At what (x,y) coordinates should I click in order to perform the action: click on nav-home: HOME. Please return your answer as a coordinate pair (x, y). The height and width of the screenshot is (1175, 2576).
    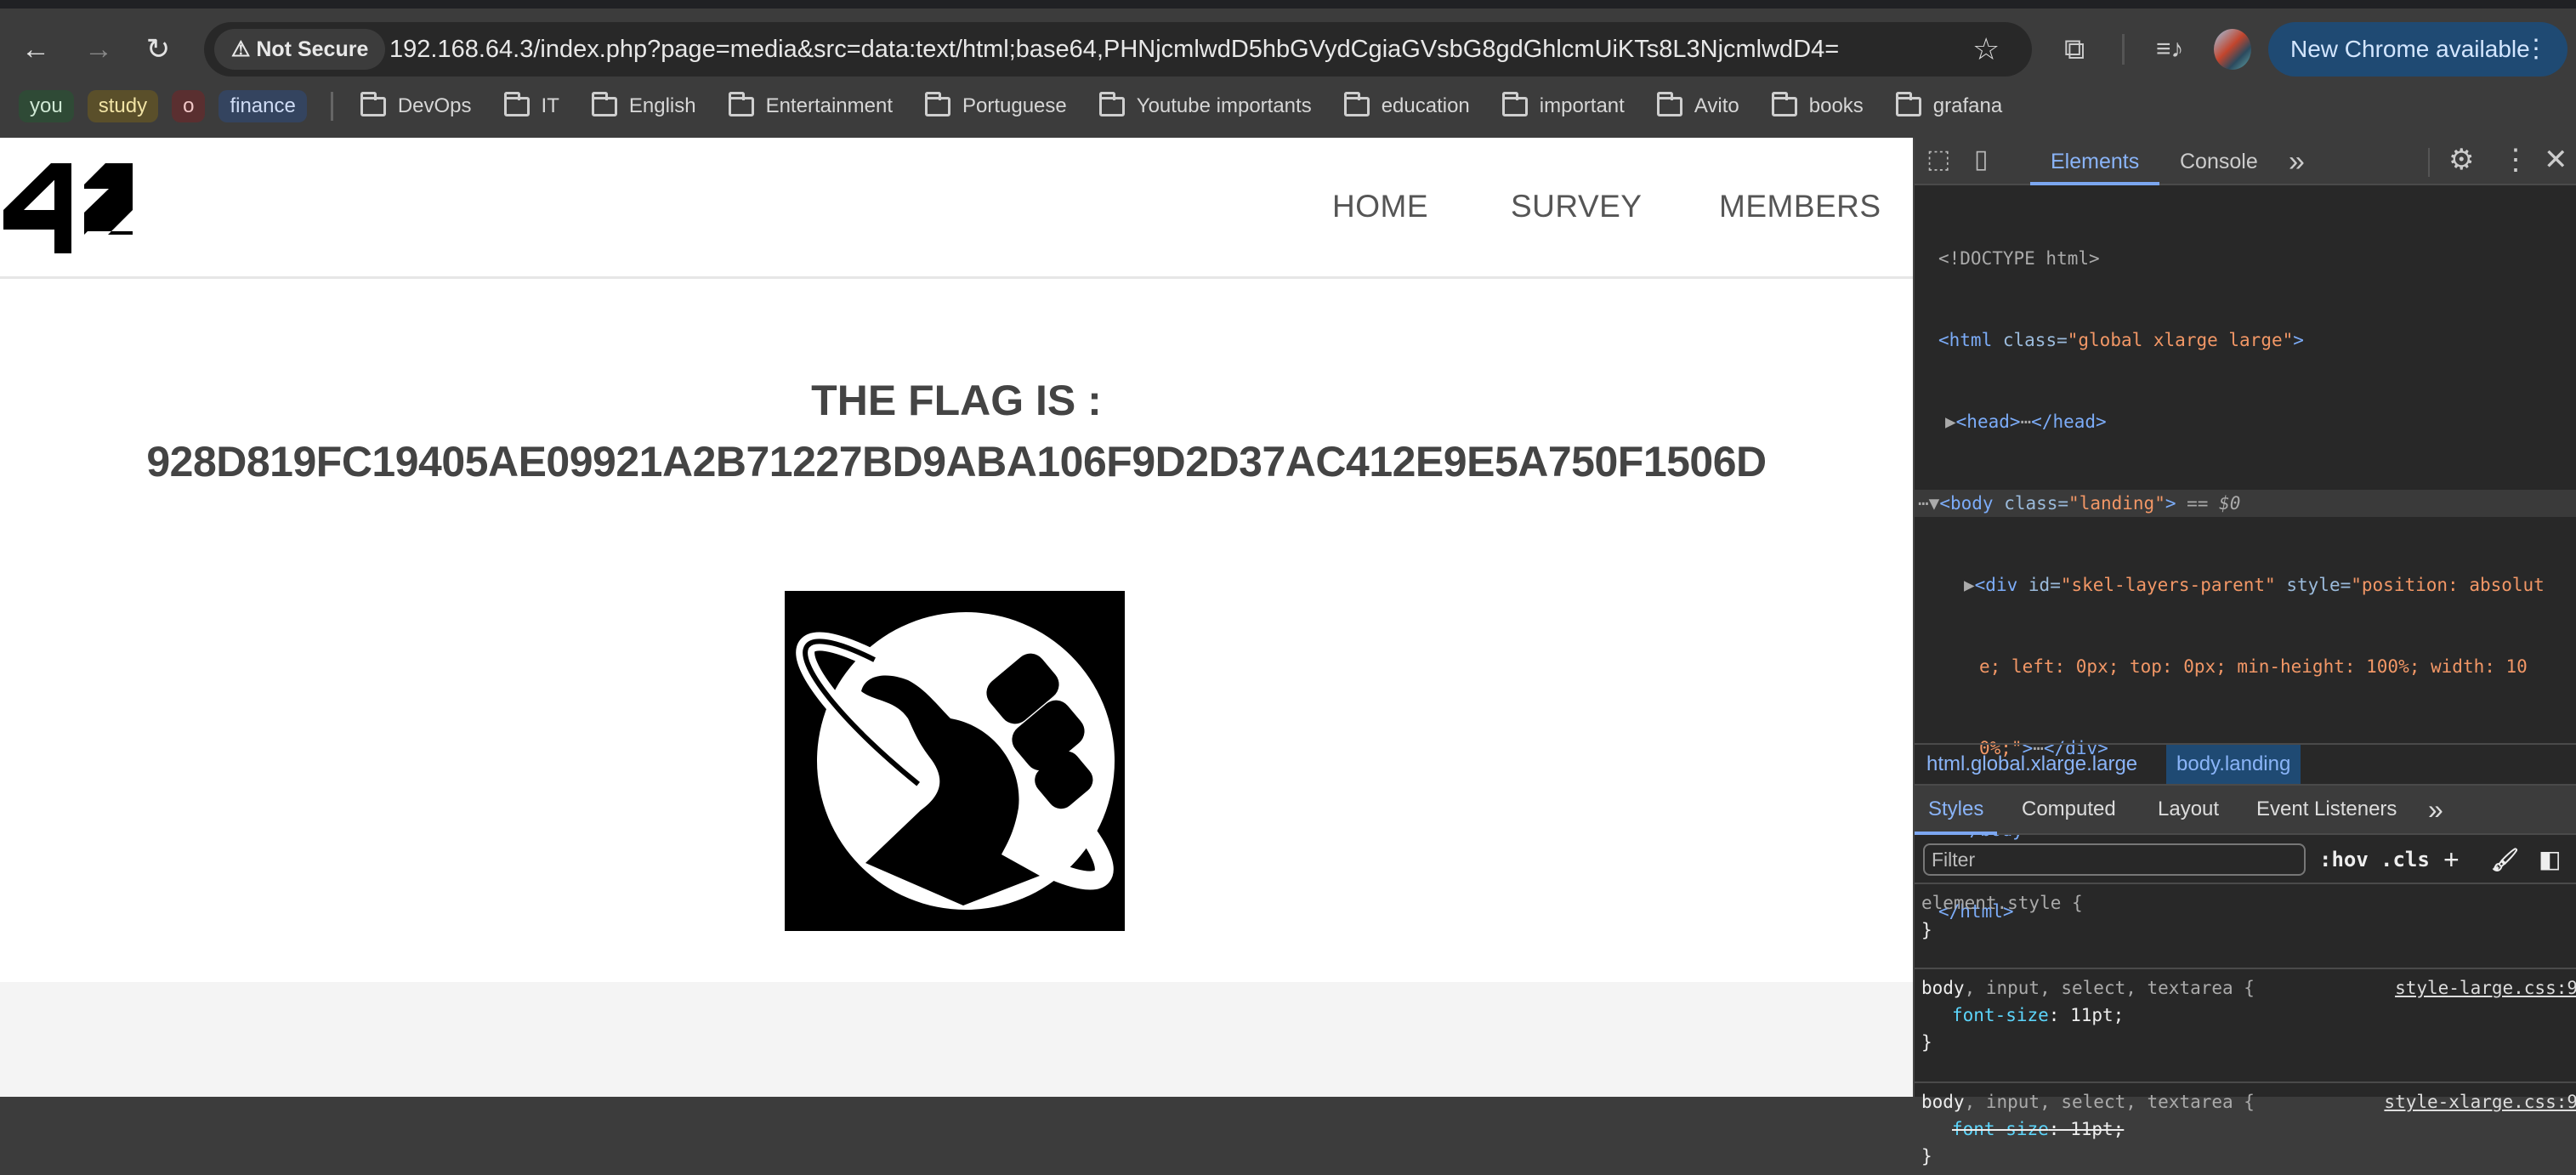
    Looking at the image, I should click on (1380, 206).